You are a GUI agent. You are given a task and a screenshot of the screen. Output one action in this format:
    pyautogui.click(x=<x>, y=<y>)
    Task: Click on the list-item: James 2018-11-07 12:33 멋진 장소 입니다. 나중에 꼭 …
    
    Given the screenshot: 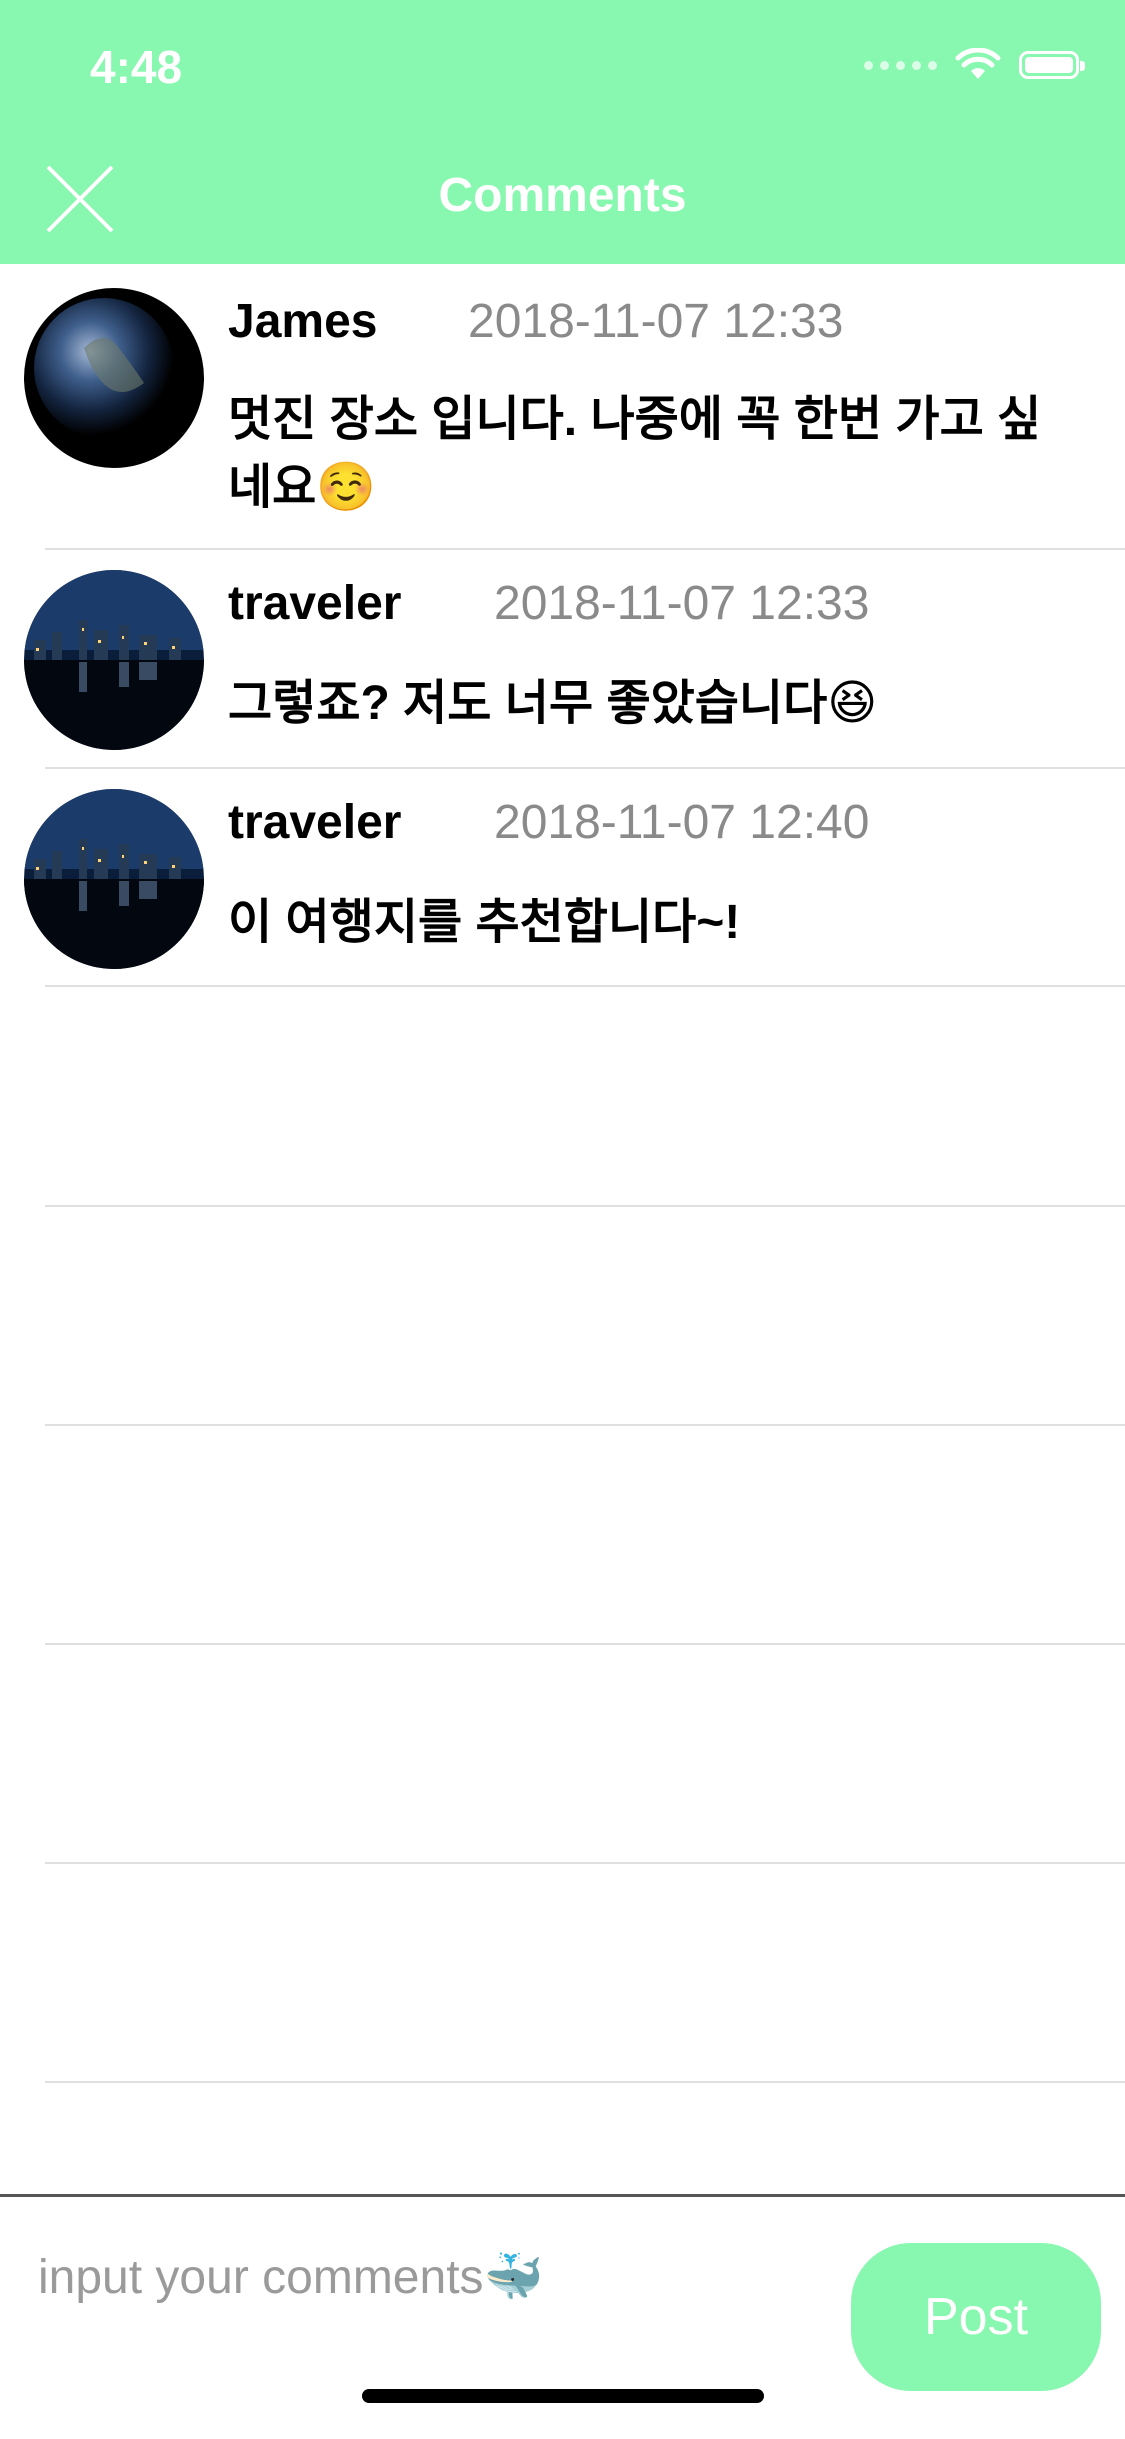 What is the action you would take?
    pyautogui.click(x=562, y=407)
    